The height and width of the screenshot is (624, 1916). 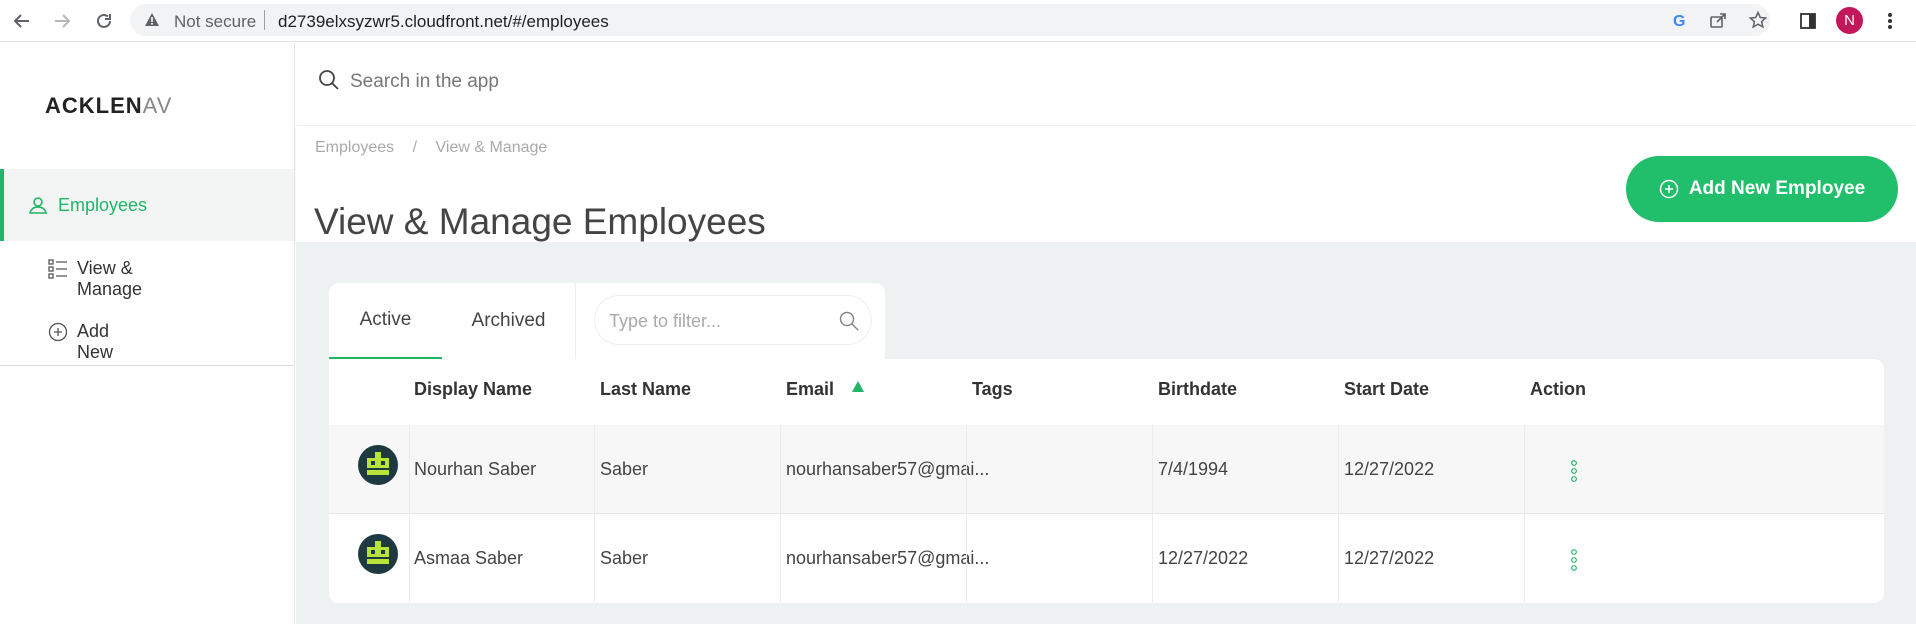 What do you see at coordinates (540, 221) in the screenshot?
I see `page-title: View & Manage Employees` at bounding box center [540, 221].